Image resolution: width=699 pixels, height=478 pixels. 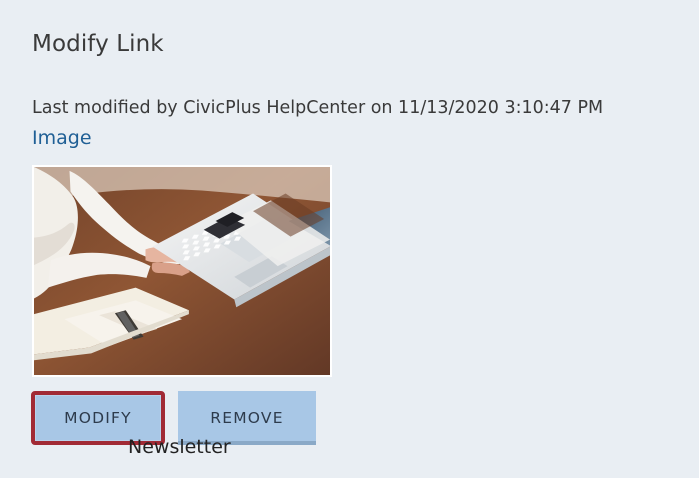 What do you see at coordinates (247, 418) in the screenshot?
I see `remove-button-label: REMOVE` at bounding box center [247, 418].